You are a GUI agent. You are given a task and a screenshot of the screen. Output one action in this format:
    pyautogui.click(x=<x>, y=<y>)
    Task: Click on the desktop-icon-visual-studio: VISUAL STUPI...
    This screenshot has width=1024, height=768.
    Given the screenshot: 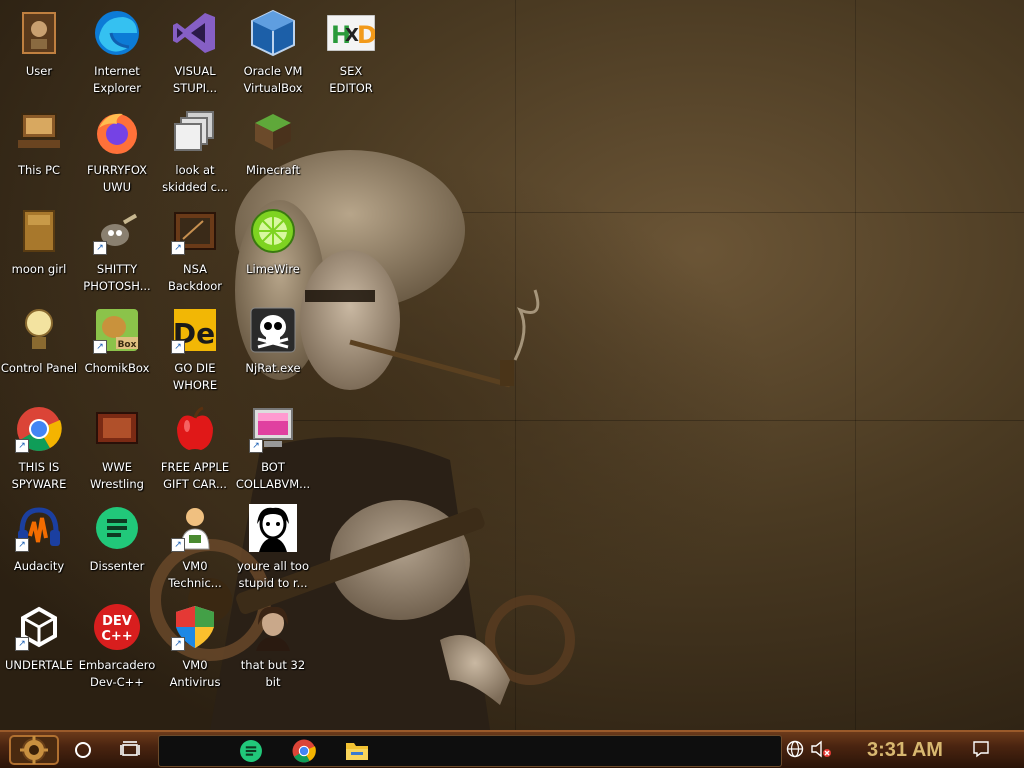 What is the action you would take?
    pyautogui.click(x=195, y=52)
    